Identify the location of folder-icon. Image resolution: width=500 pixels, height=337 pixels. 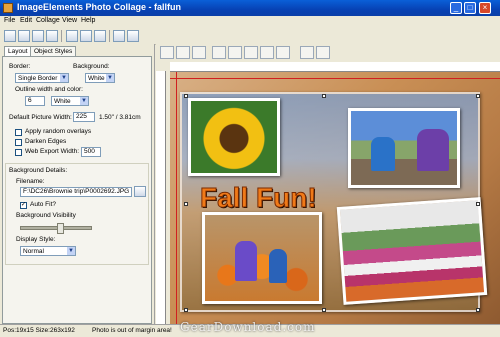
(140, 191).